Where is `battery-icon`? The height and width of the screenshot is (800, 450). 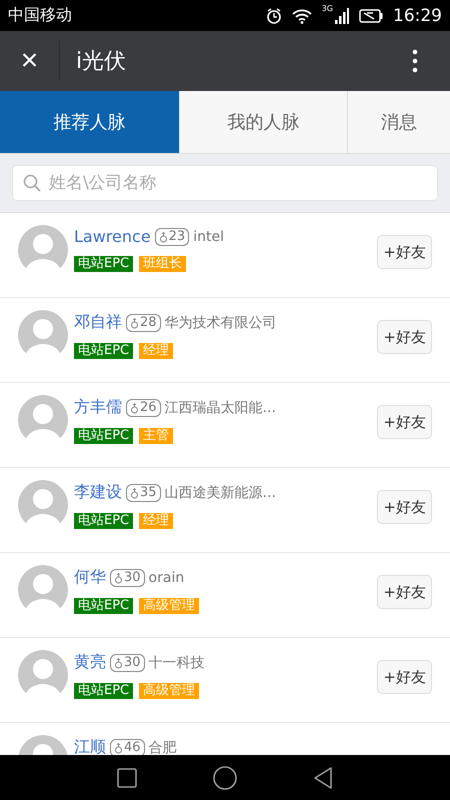 battery-icon is located at coordinates (371, 15).